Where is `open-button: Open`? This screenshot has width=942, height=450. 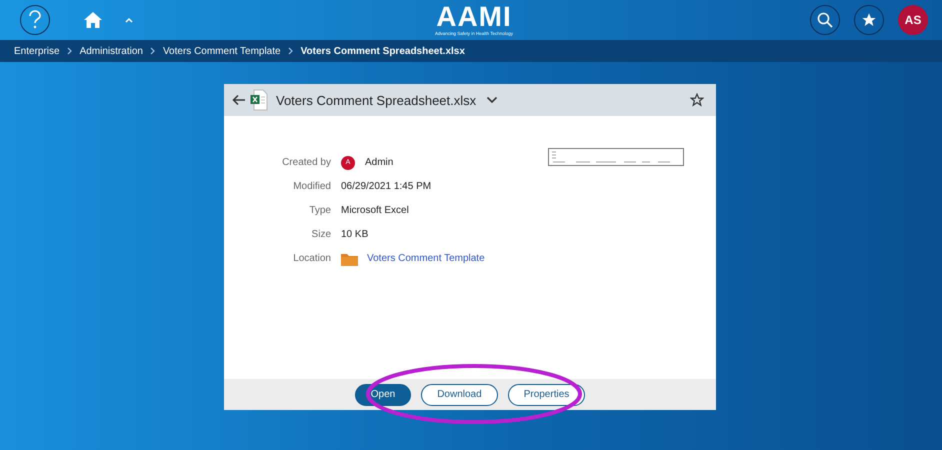
open-button: Open is located at coordinates (383, 395).